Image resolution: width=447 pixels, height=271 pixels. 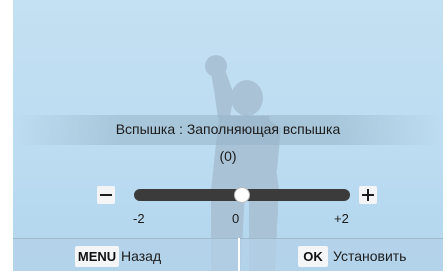 I want to click on plus-icon, so click(x=368, y=195).